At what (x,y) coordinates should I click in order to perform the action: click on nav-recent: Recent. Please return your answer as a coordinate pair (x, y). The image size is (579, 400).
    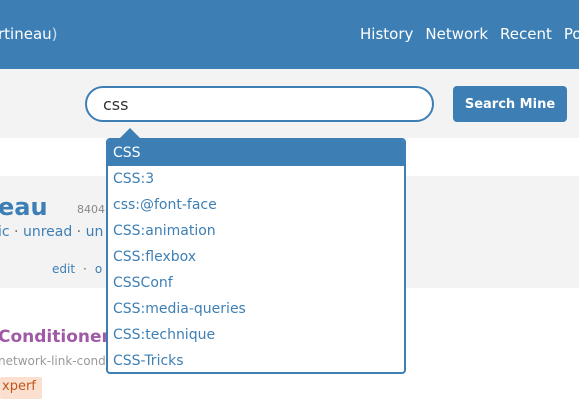
    Looking at the image, I should click on (526, 34).